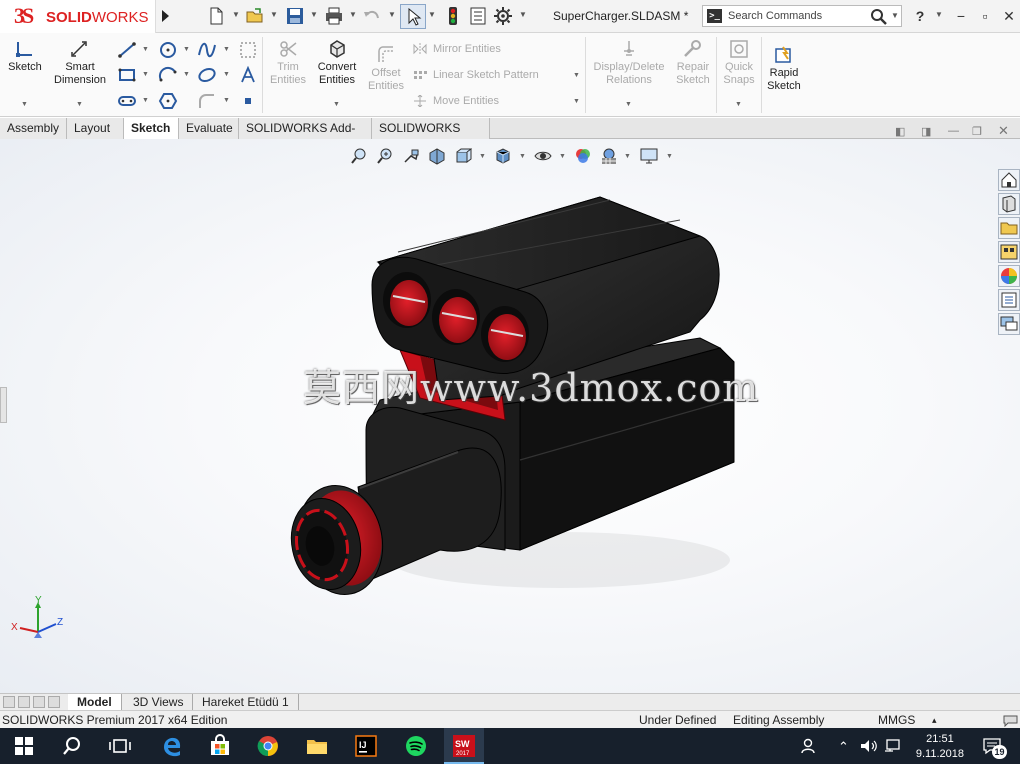  I want to click on zoom-to-area-icon, so click(385, 156).